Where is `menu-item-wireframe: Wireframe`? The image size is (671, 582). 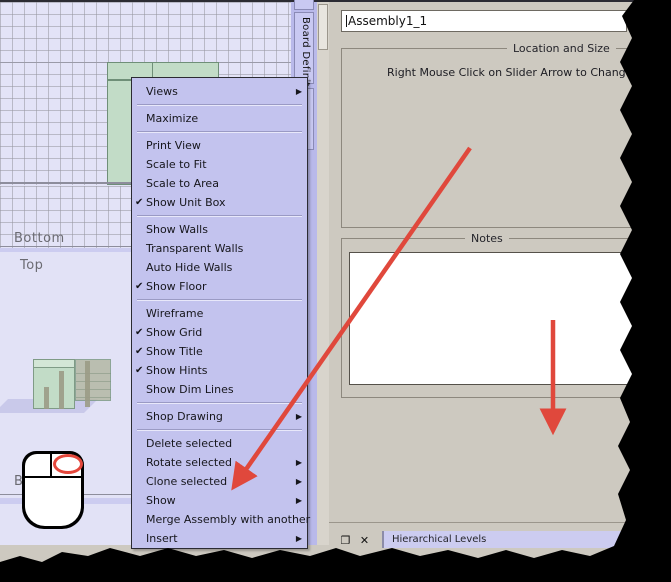
menu-item-wireframe: Wireframe is located at coordinates (219, 313).